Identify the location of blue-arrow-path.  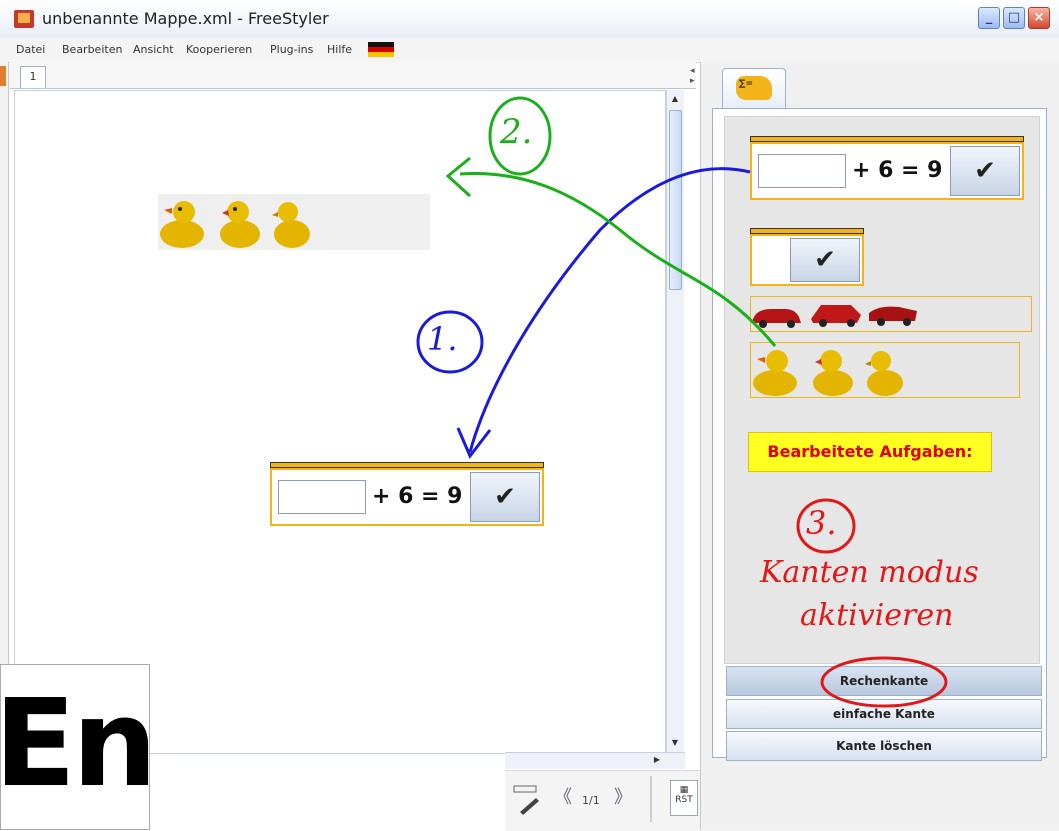
(609, 310).